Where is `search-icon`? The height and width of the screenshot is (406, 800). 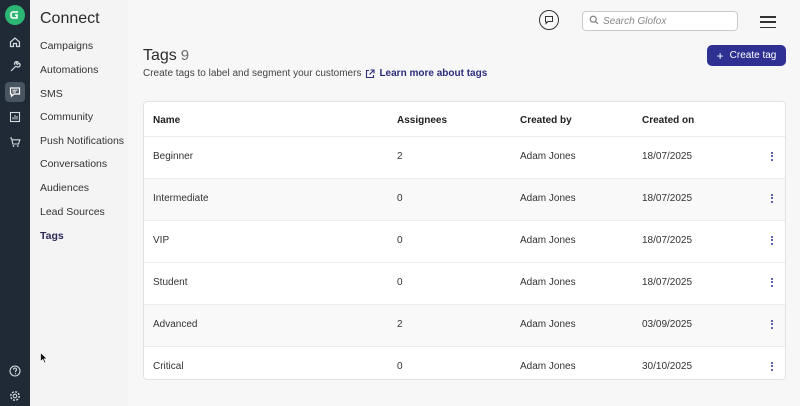
search-icon is located at coordinates (594, 21).